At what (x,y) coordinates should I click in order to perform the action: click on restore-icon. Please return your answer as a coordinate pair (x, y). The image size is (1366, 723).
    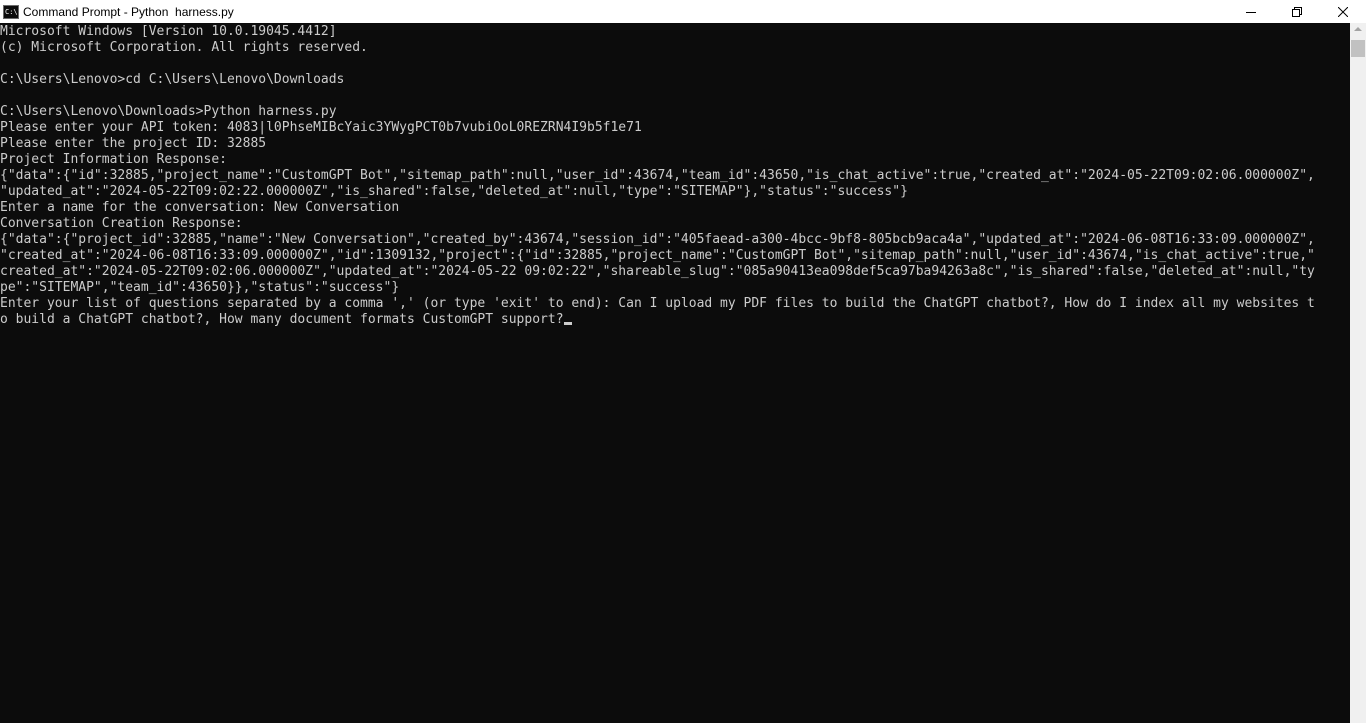
    Looking at the image, I should click on (1297, 11).